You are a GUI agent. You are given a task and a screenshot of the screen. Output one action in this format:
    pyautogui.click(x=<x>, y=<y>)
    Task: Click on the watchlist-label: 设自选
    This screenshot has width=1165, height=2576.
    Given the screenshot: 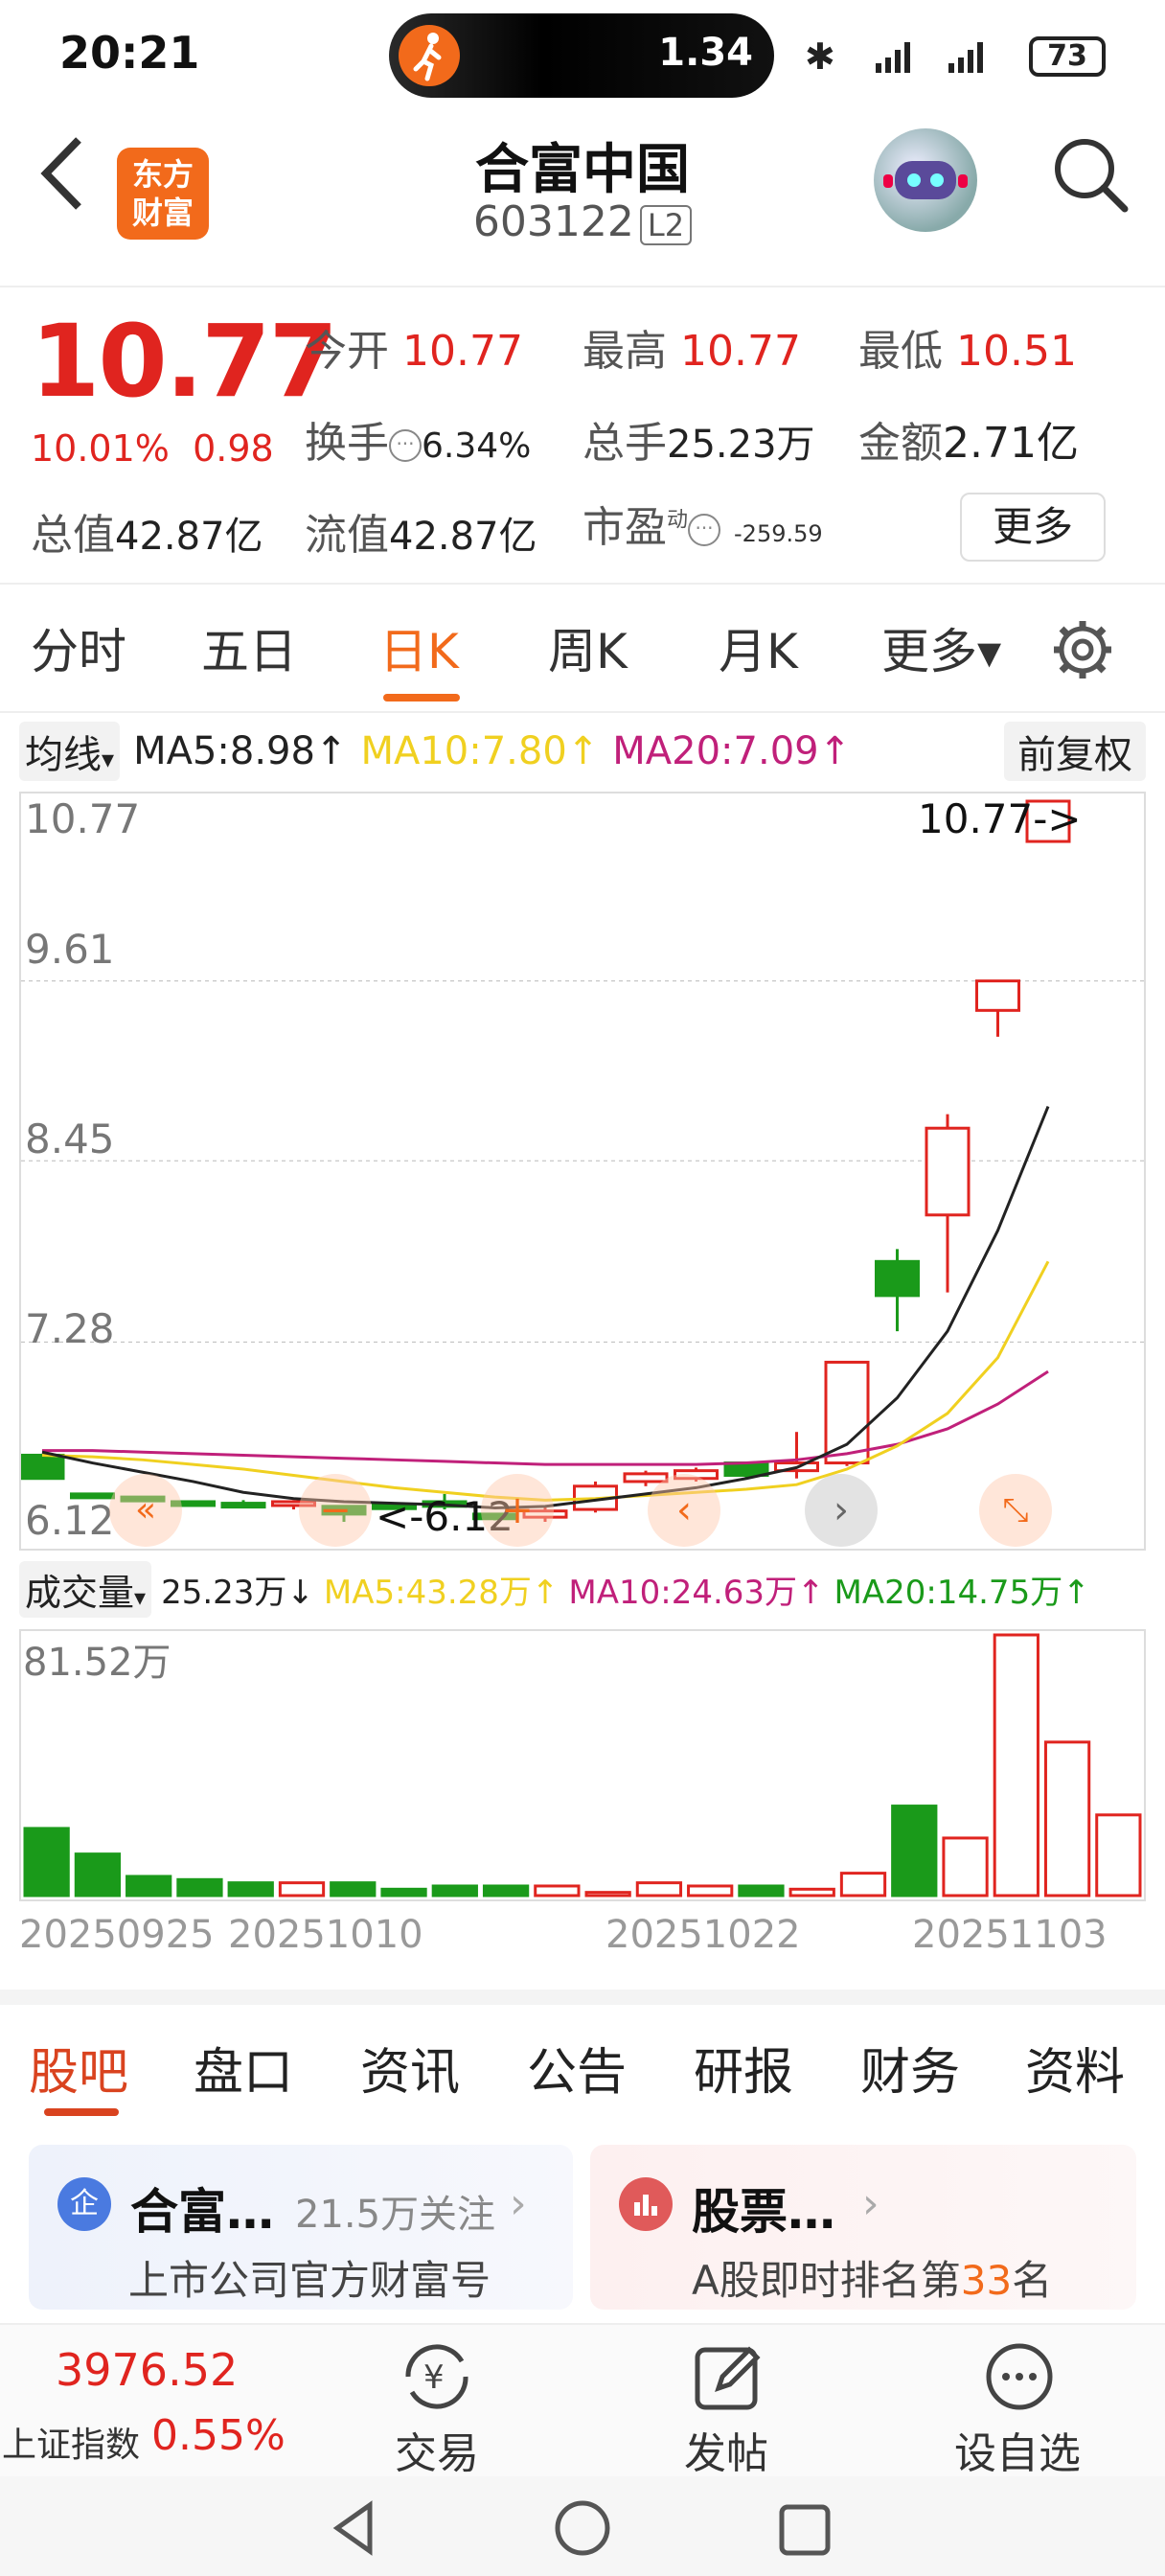 What is the action you would take?
    pyautogui.click(x=1018, y=2449)
    